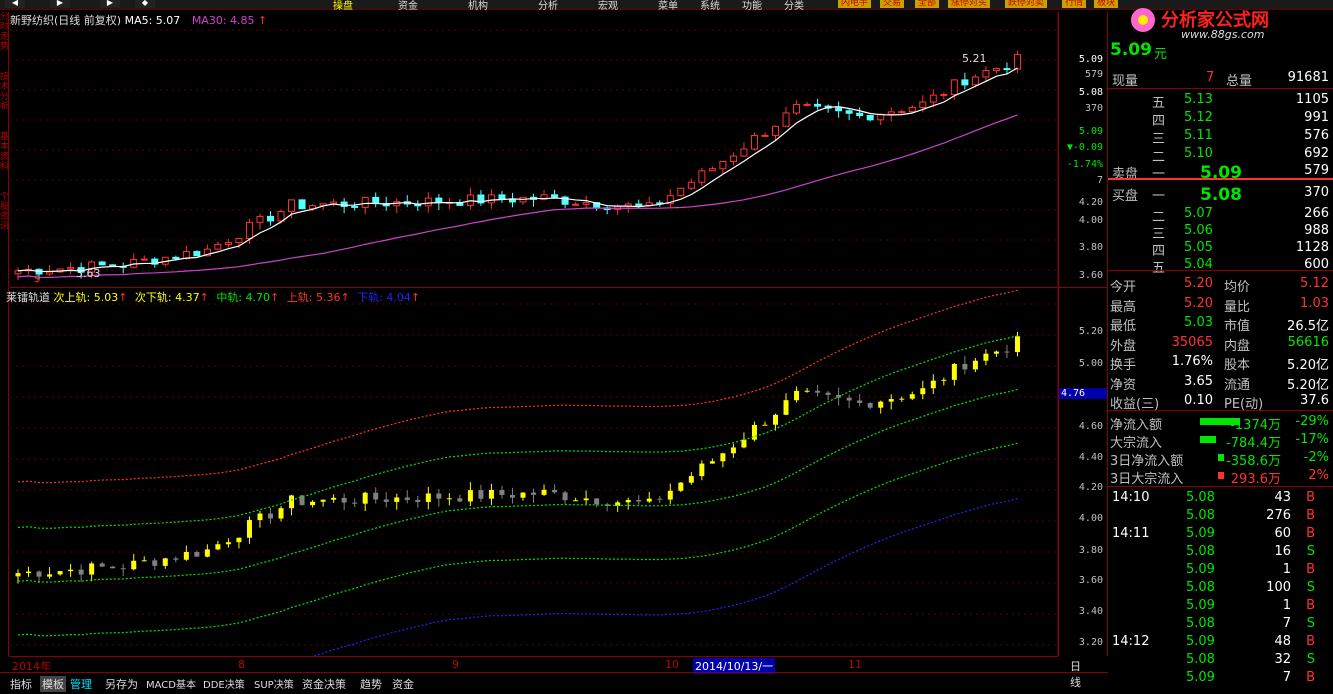 The image size is (1333, 694). What do you see at coordinates (710, 6) in the screenshot?
I see `nav-item: 系统` at bounding box center [710, 6].